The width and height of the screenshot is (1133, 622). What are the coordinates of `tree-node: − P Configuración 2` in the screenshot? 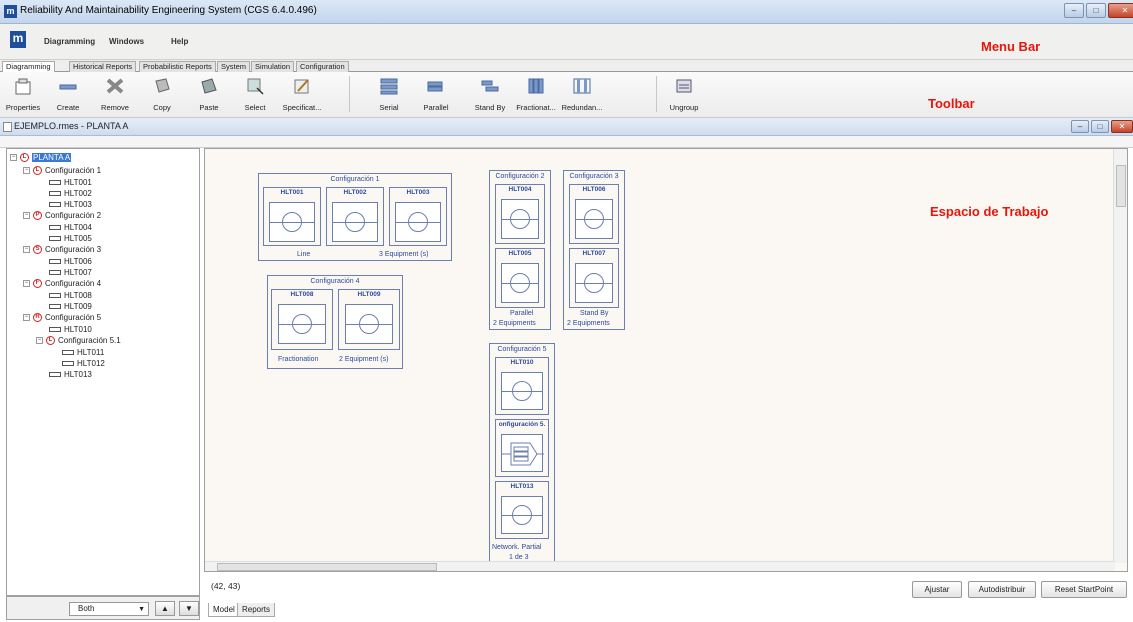 It's located at (62, 215).